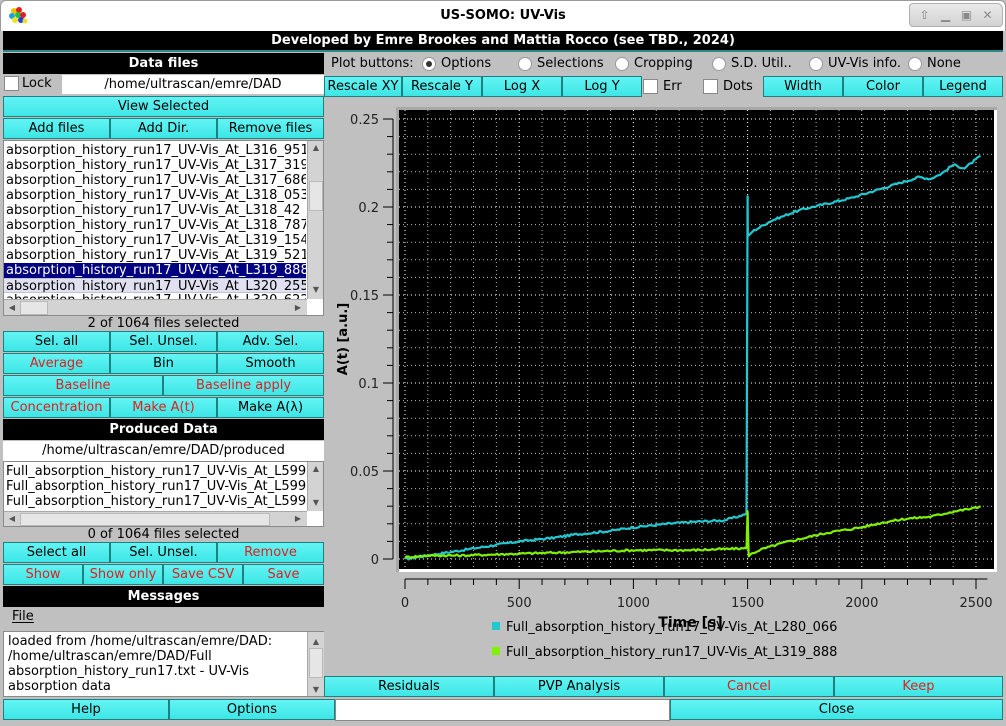  Describe the element at coordinates (502, 710) in the screenshot. I see `progress-text-field` at that location.